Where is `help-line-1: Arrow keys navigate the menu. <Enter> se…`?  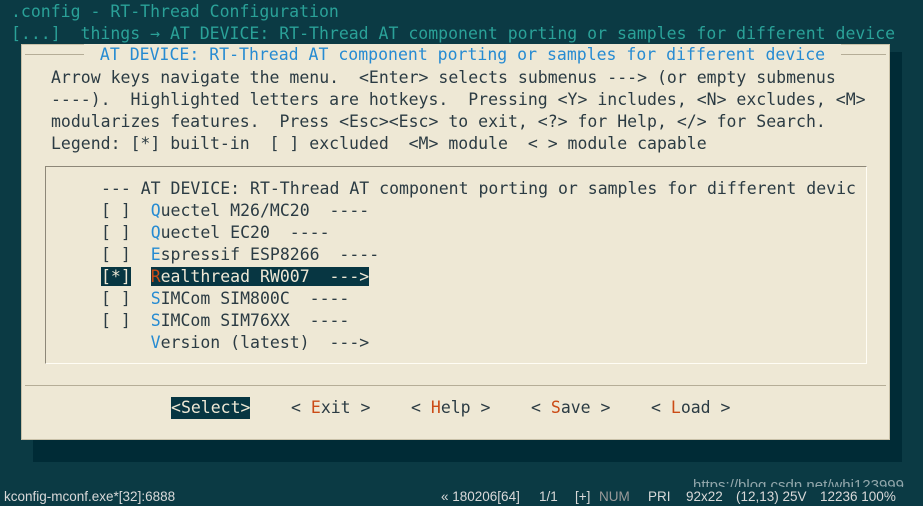
help-line-1: Arrow keys navigate the menu. <Enter> se… is located at coordinates (443, 77).